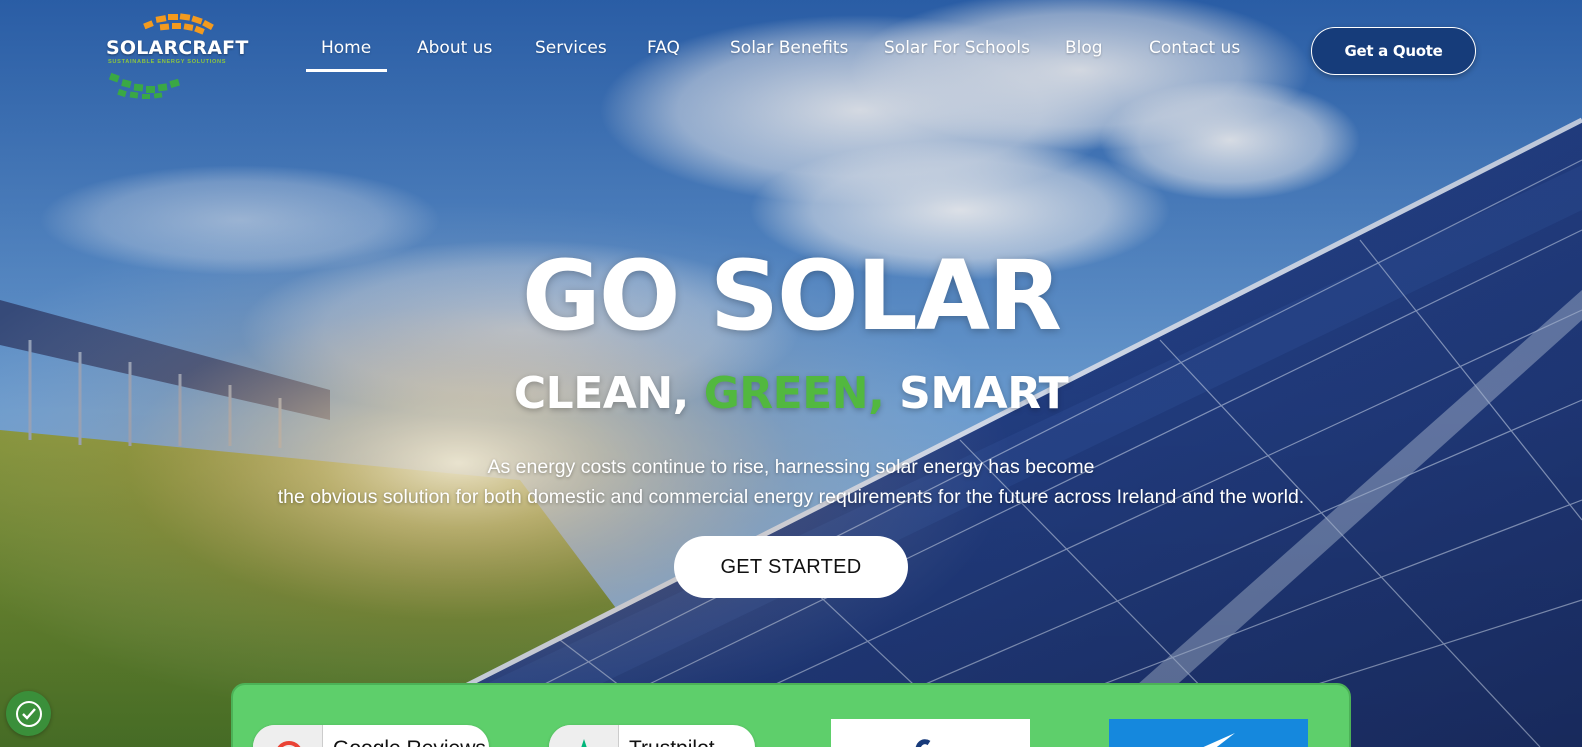 The height and width of the screenshot is (747, 1582). What do you see at coordinates (791, 715) in the screenshot?
I see `reviews-strip: Google Reviews Trustpilot` at bounding box center [791, 715].